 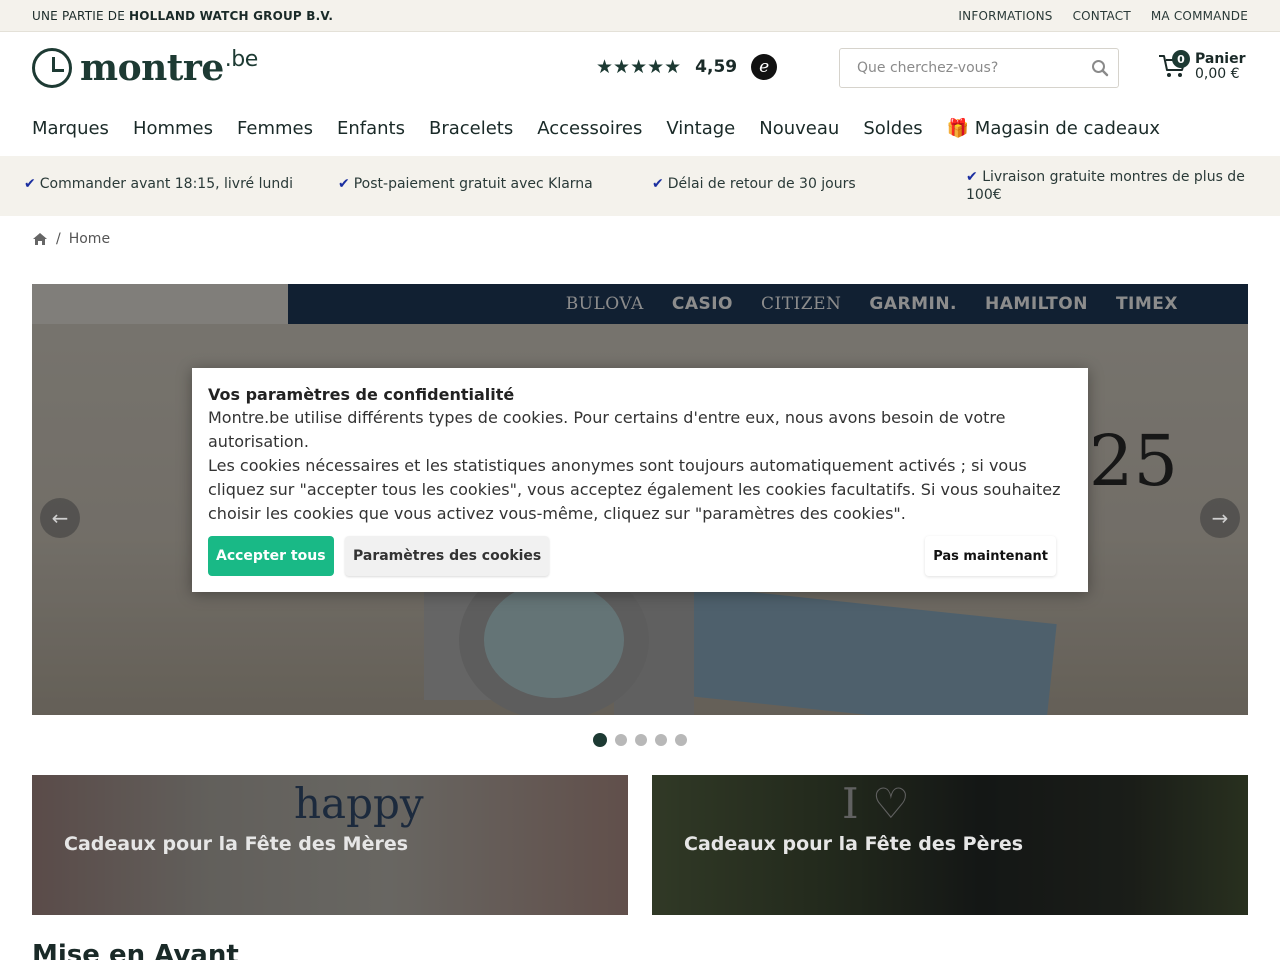 I want to click on not-now-button: Pas maintenant, so click(x=990, y=556).